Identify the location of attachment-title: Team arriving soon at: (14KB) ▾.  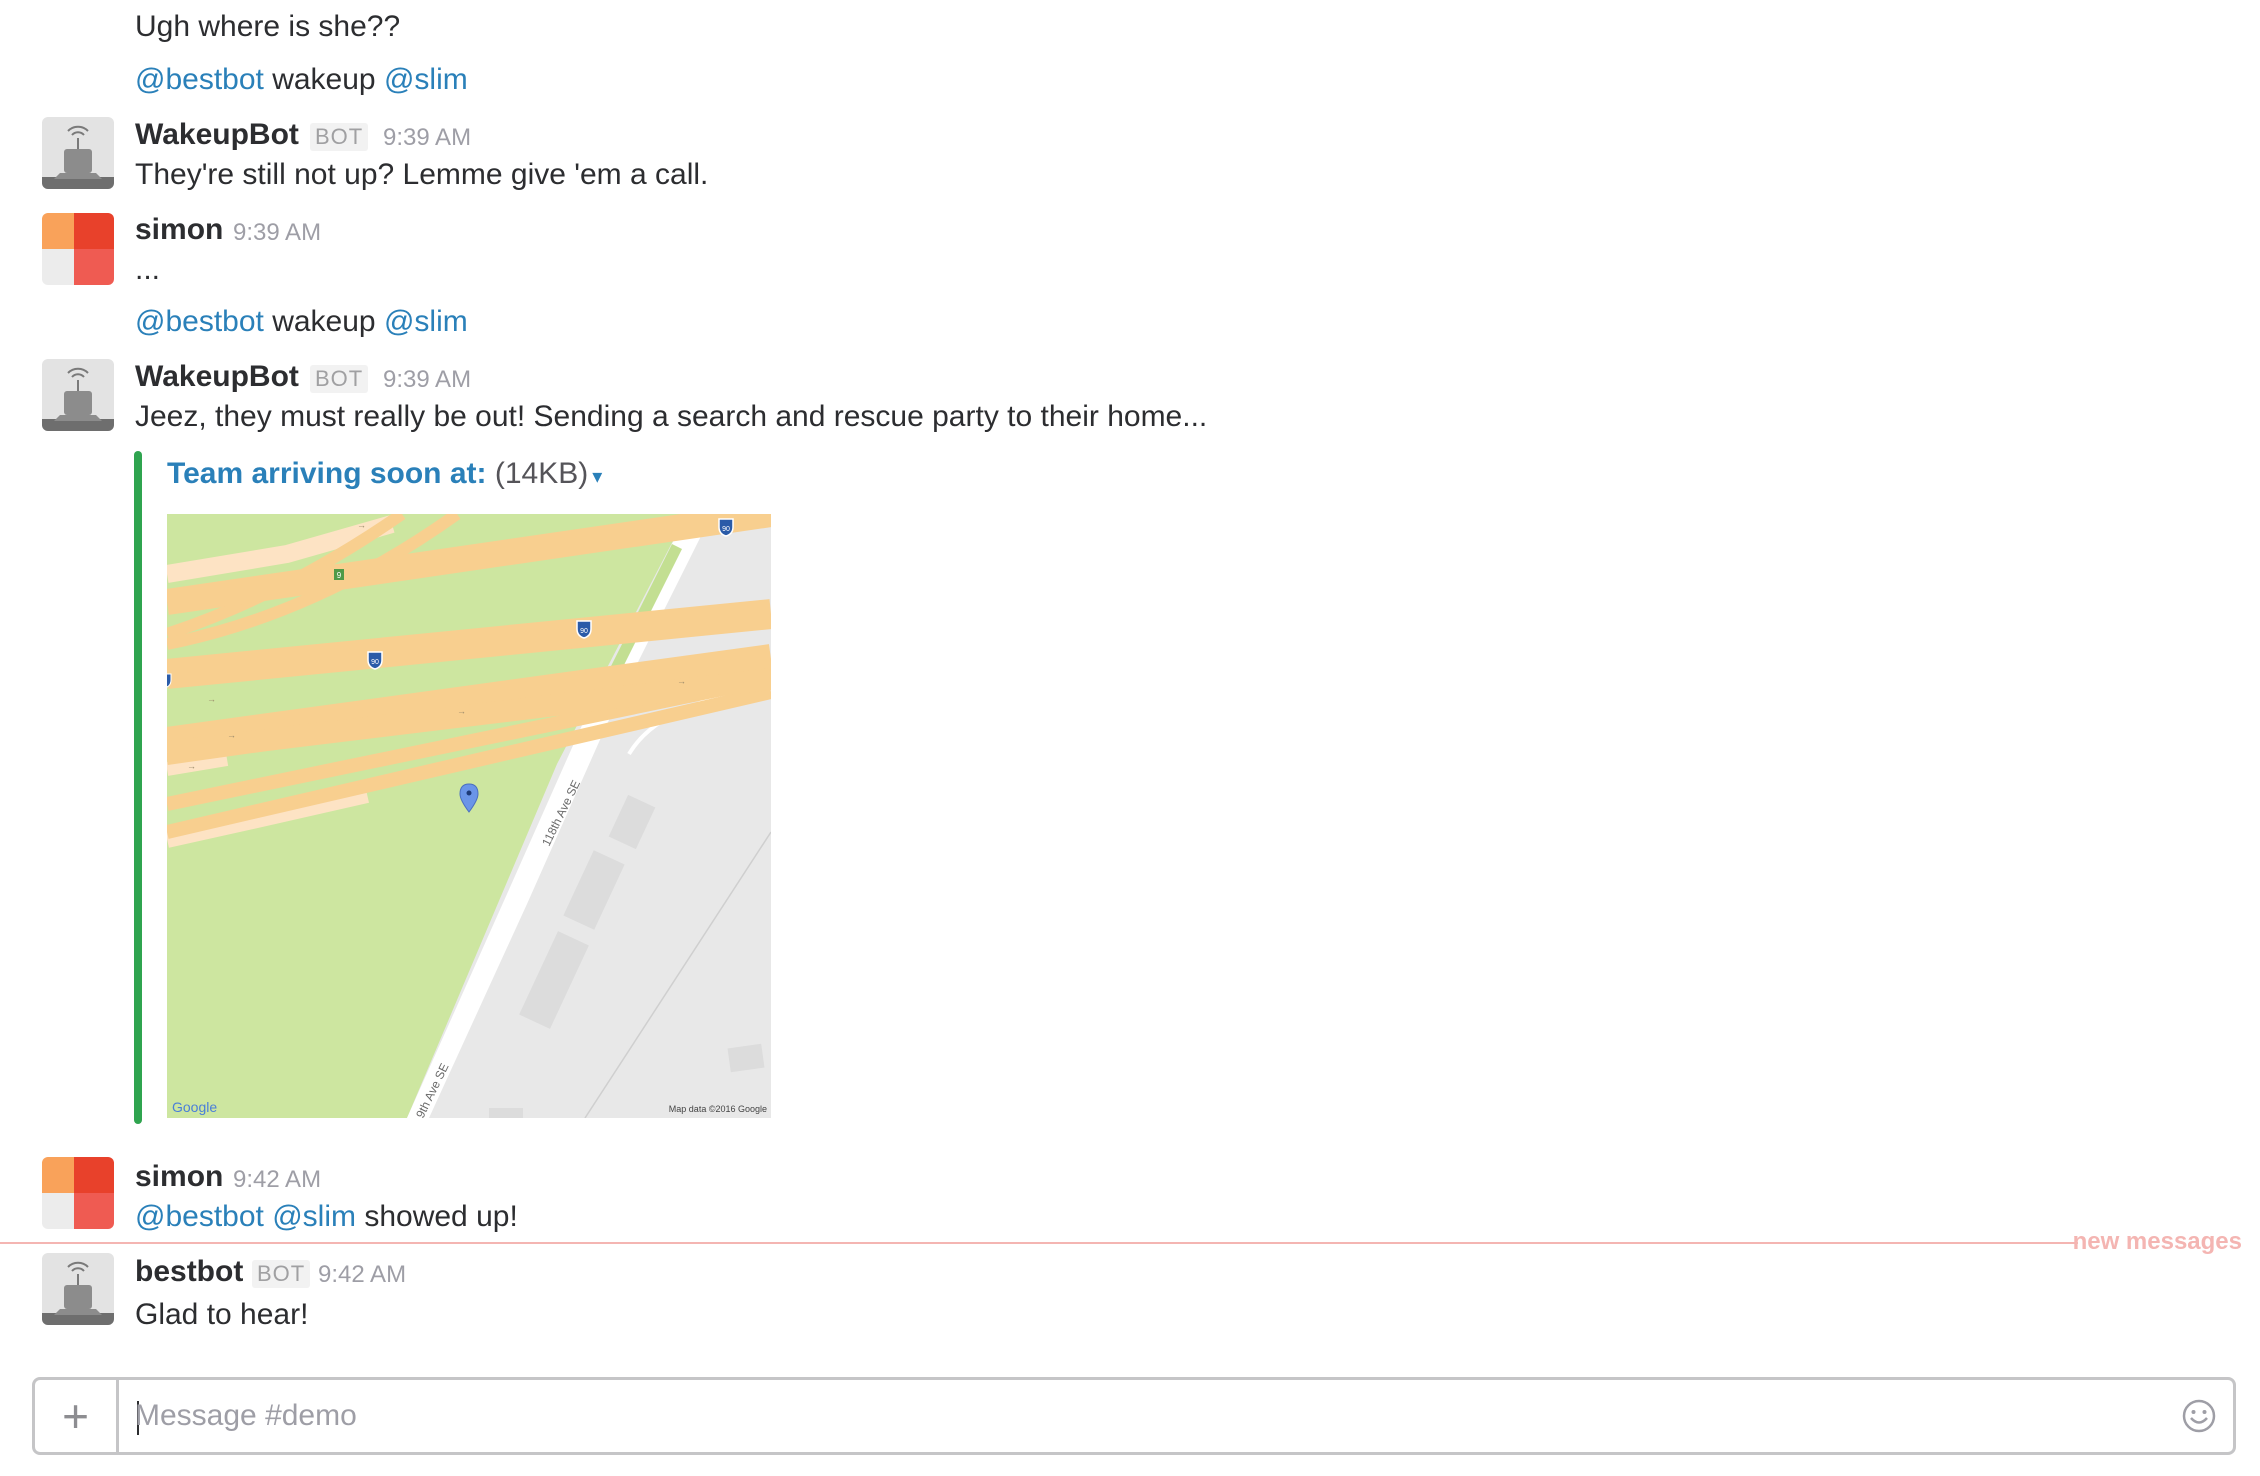
(384, 474).